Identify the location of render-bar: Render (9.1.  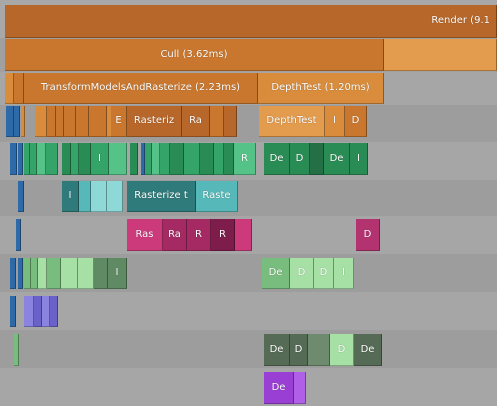
(251, 21).